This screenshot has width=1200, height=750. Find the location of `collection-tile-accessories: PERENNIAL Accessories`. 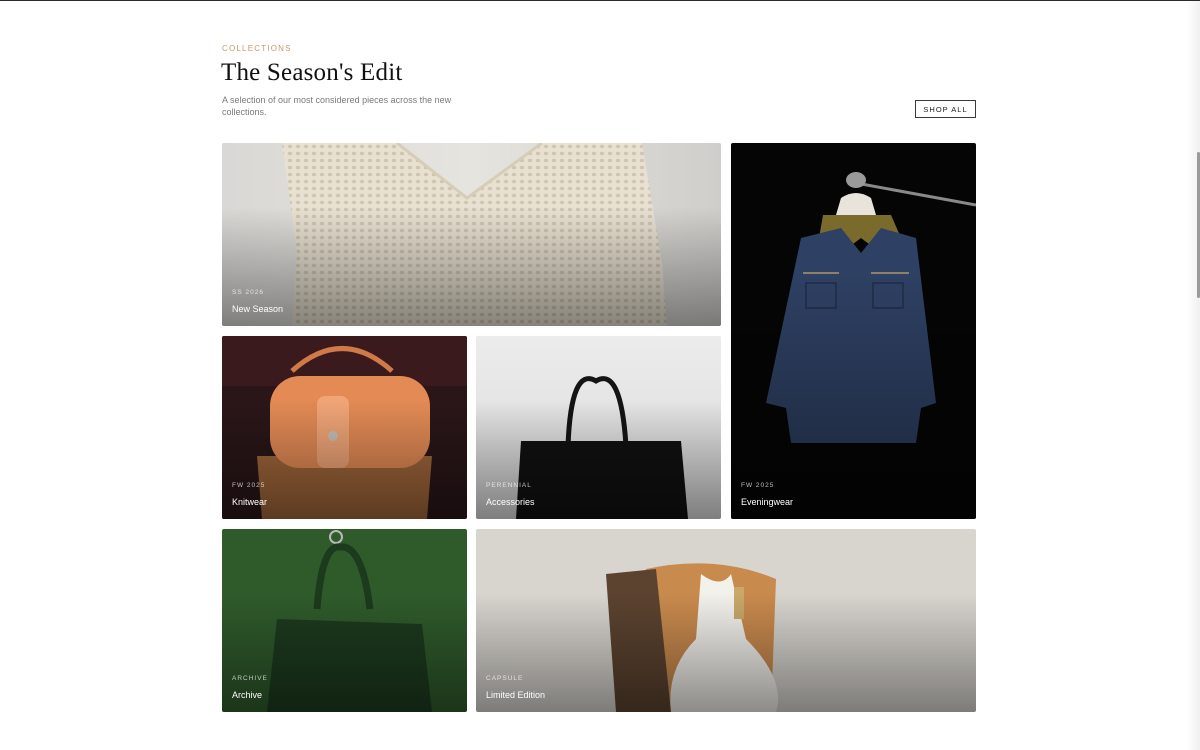

collection-tile-accessories: PERENNIAL Accessories is located at coordinates (598, 427).